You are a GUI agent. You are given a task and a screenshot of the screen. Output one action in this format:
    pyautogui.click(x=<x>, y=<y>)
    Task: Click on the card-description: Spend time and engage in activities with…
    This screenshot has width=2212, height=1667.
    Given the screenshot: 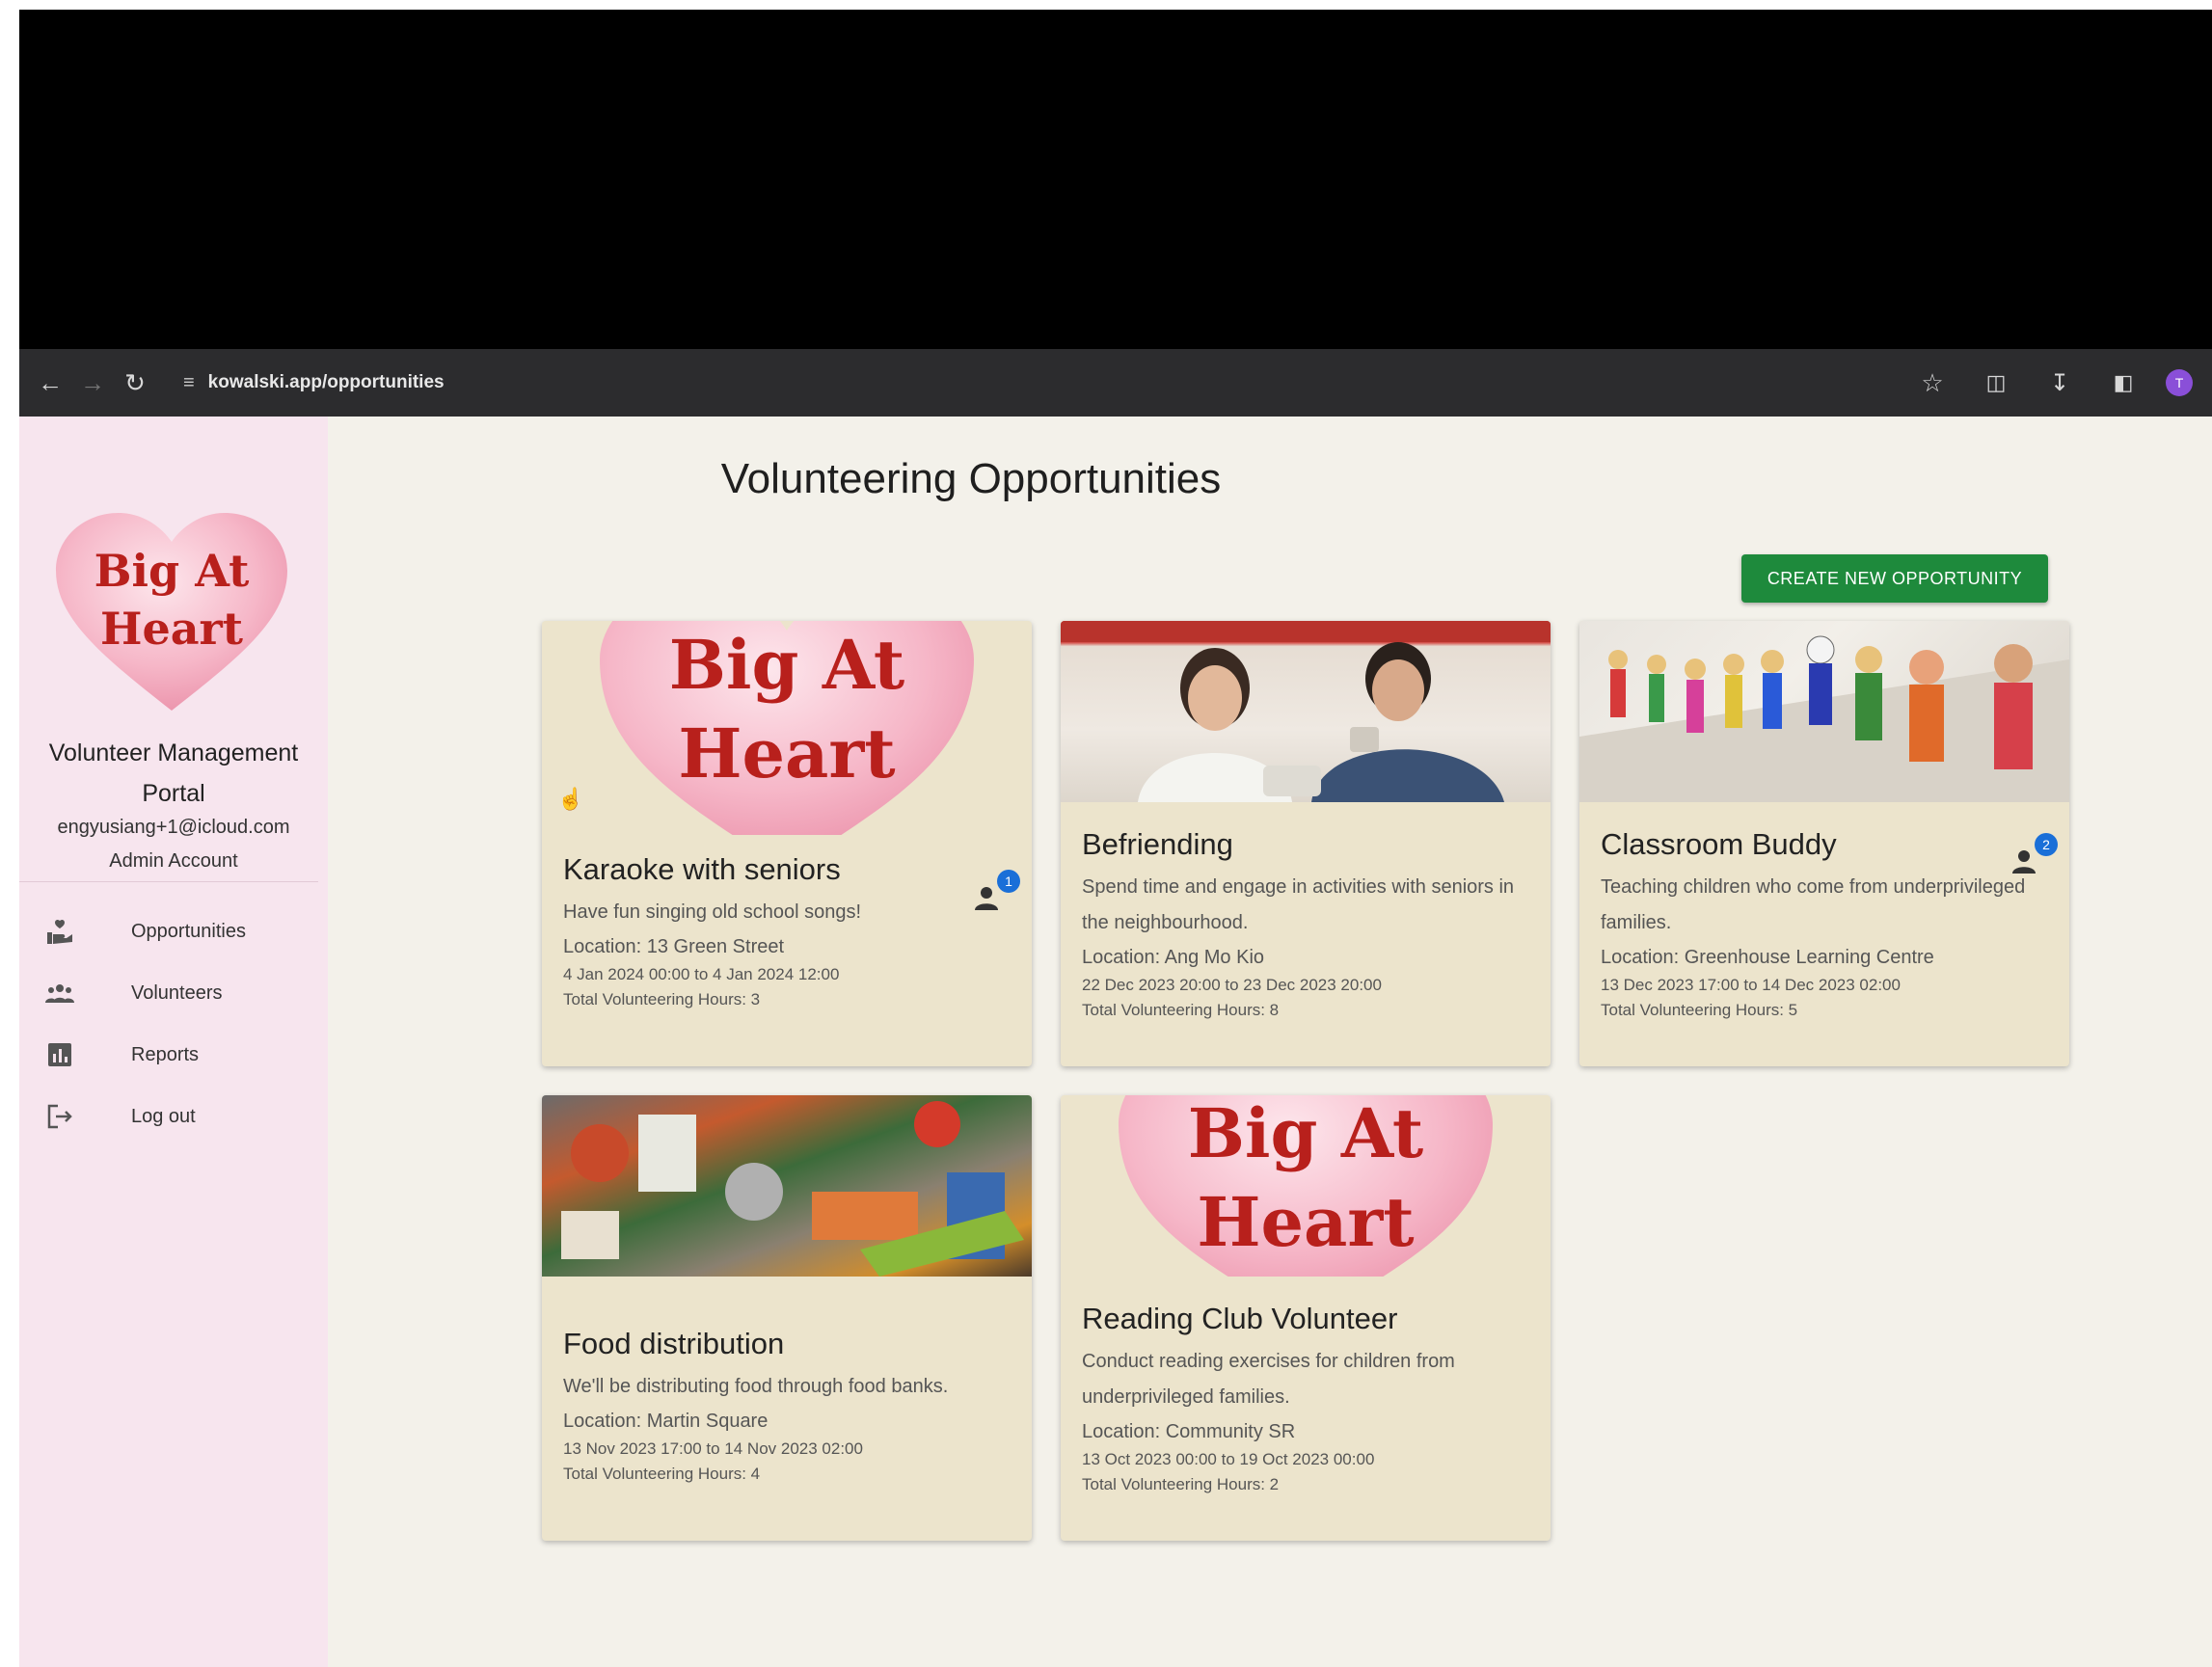 What is the action you would take?
    pyautogui.click(x=1298, y=904)
    